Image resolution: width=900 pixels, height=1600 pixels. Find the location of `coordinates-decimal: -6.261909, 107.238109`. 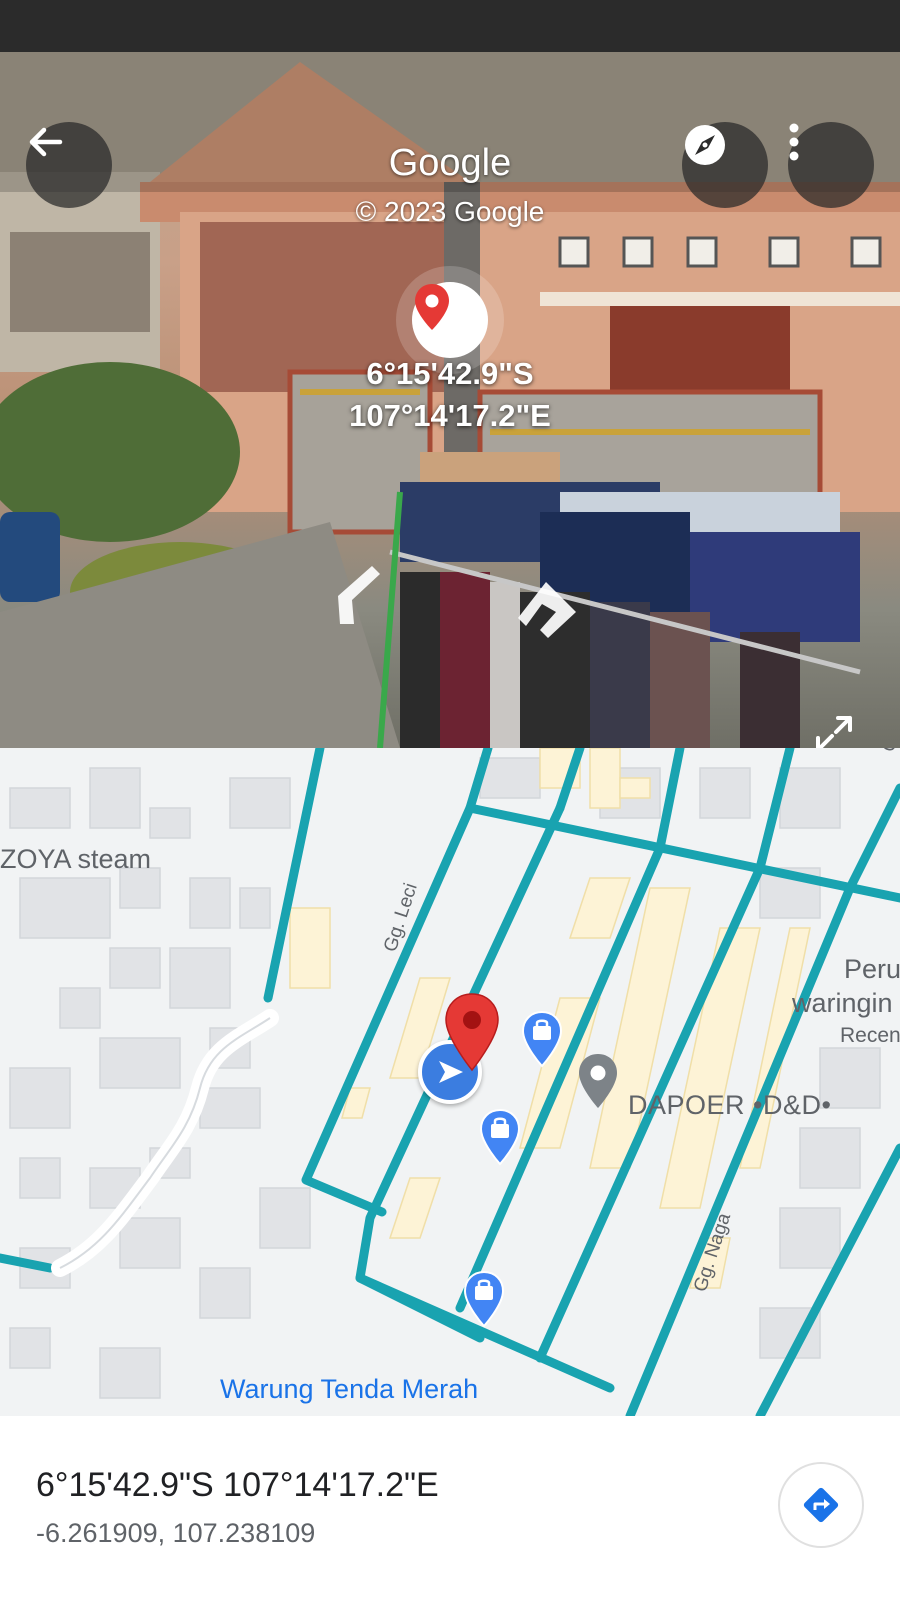

coordinates-decimal: -6.261909, 107.238109 is located at coordinates (176, 1533).